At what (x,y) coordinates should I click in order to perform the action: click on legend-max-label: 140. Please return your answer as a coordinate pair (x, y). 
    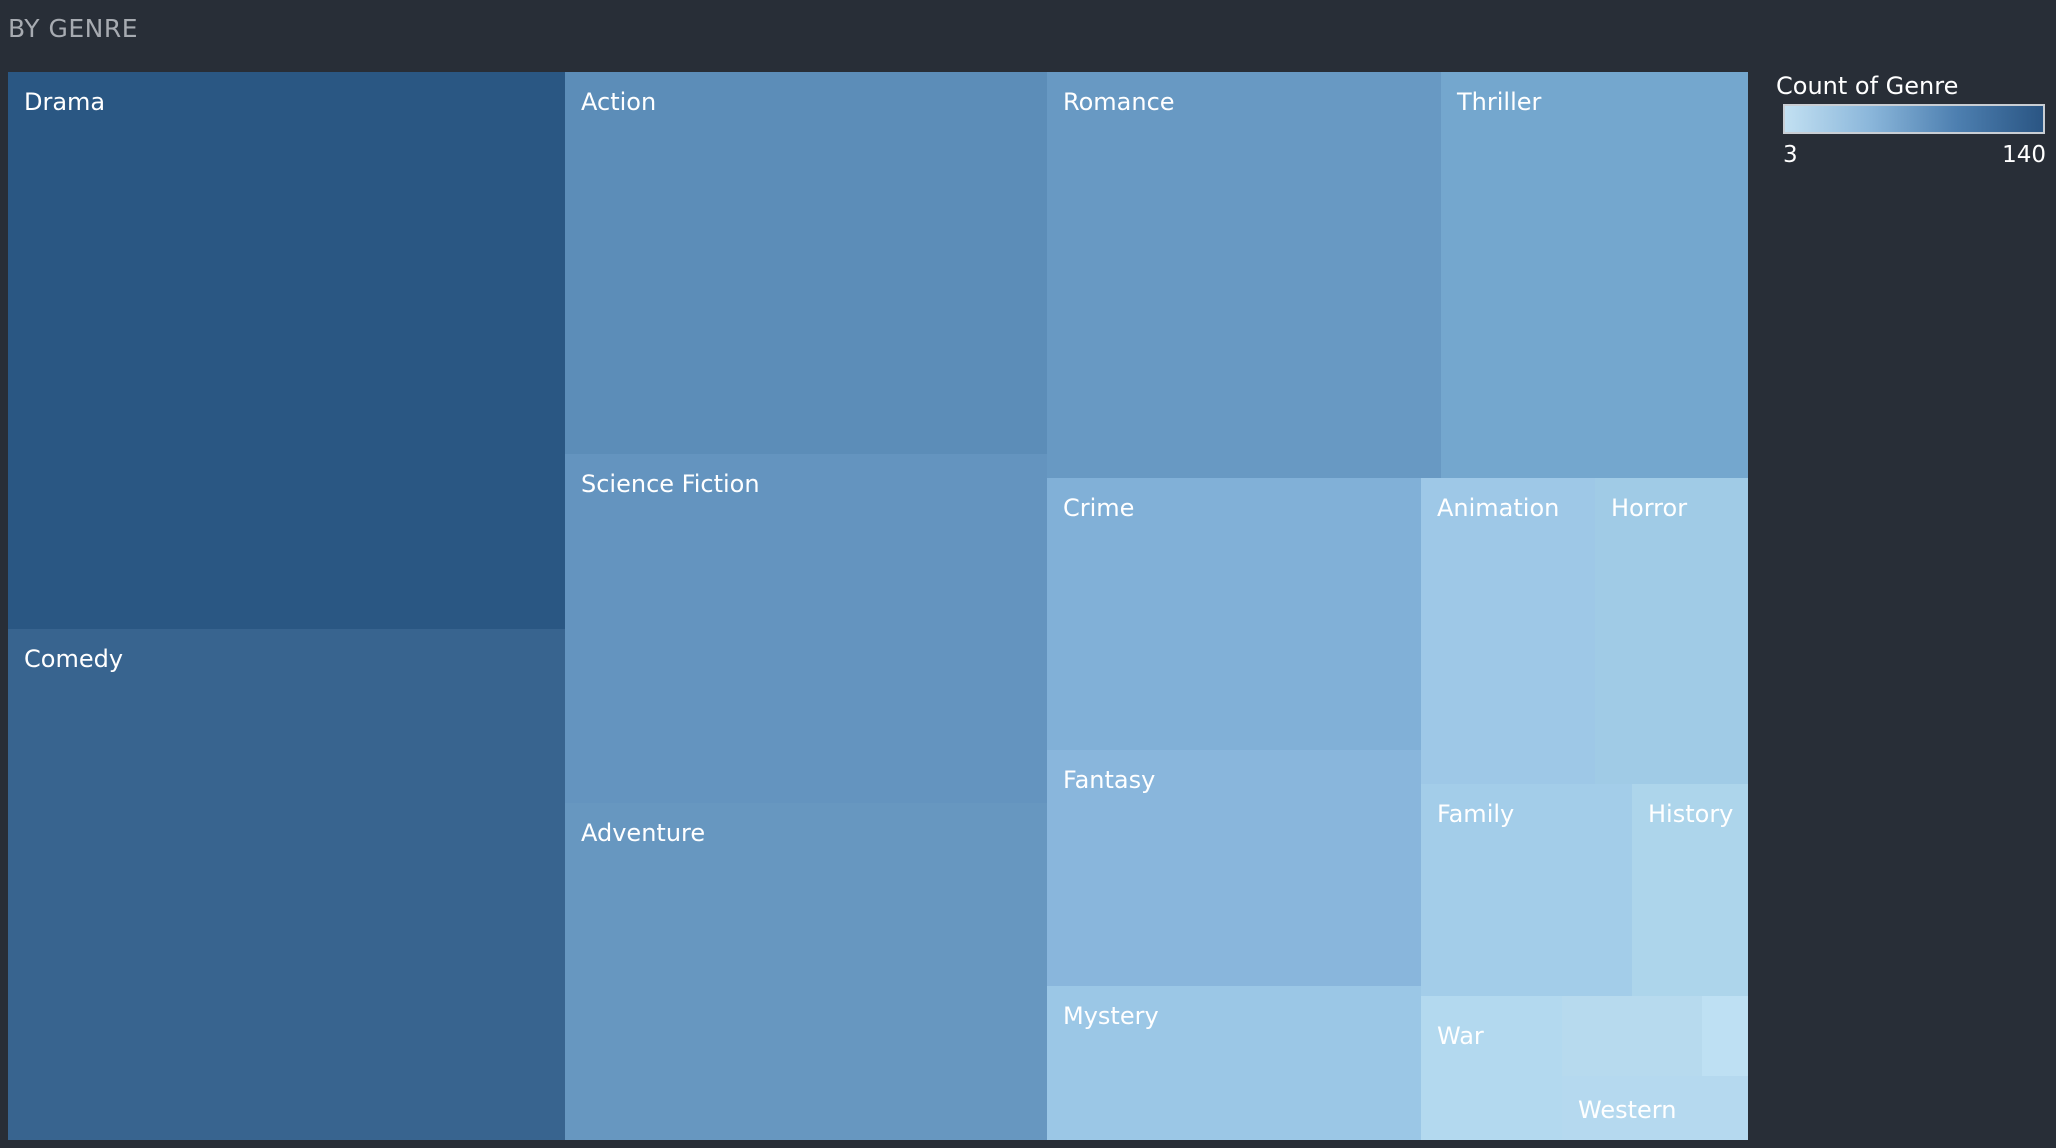
    Looking at the image, I should click on (2024, 155).